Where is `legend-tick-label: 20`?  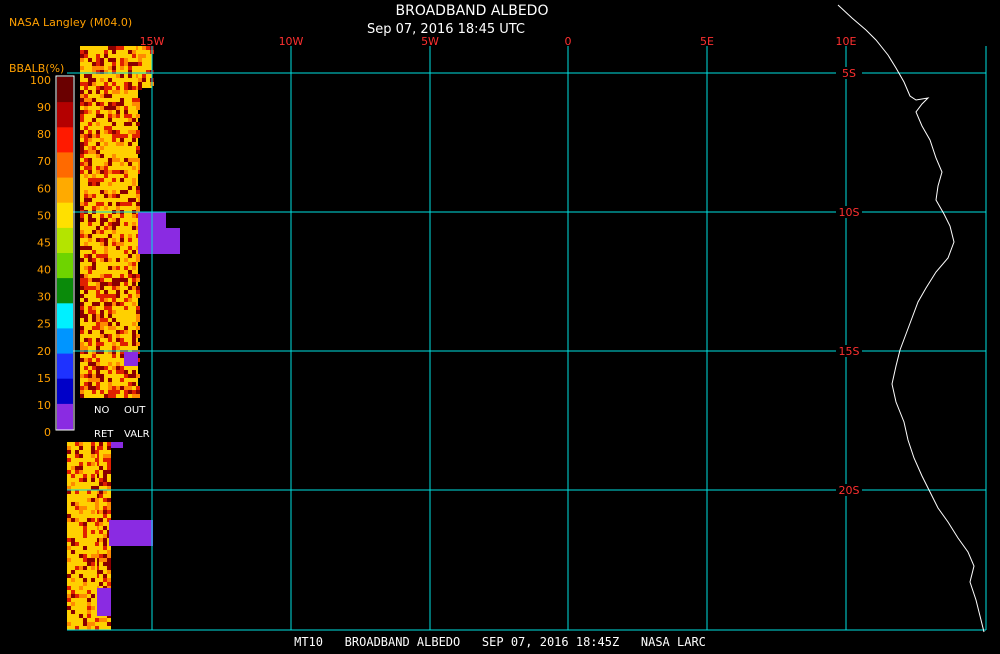 legend-tick-label: 20 is located at coordinates (44, 351).